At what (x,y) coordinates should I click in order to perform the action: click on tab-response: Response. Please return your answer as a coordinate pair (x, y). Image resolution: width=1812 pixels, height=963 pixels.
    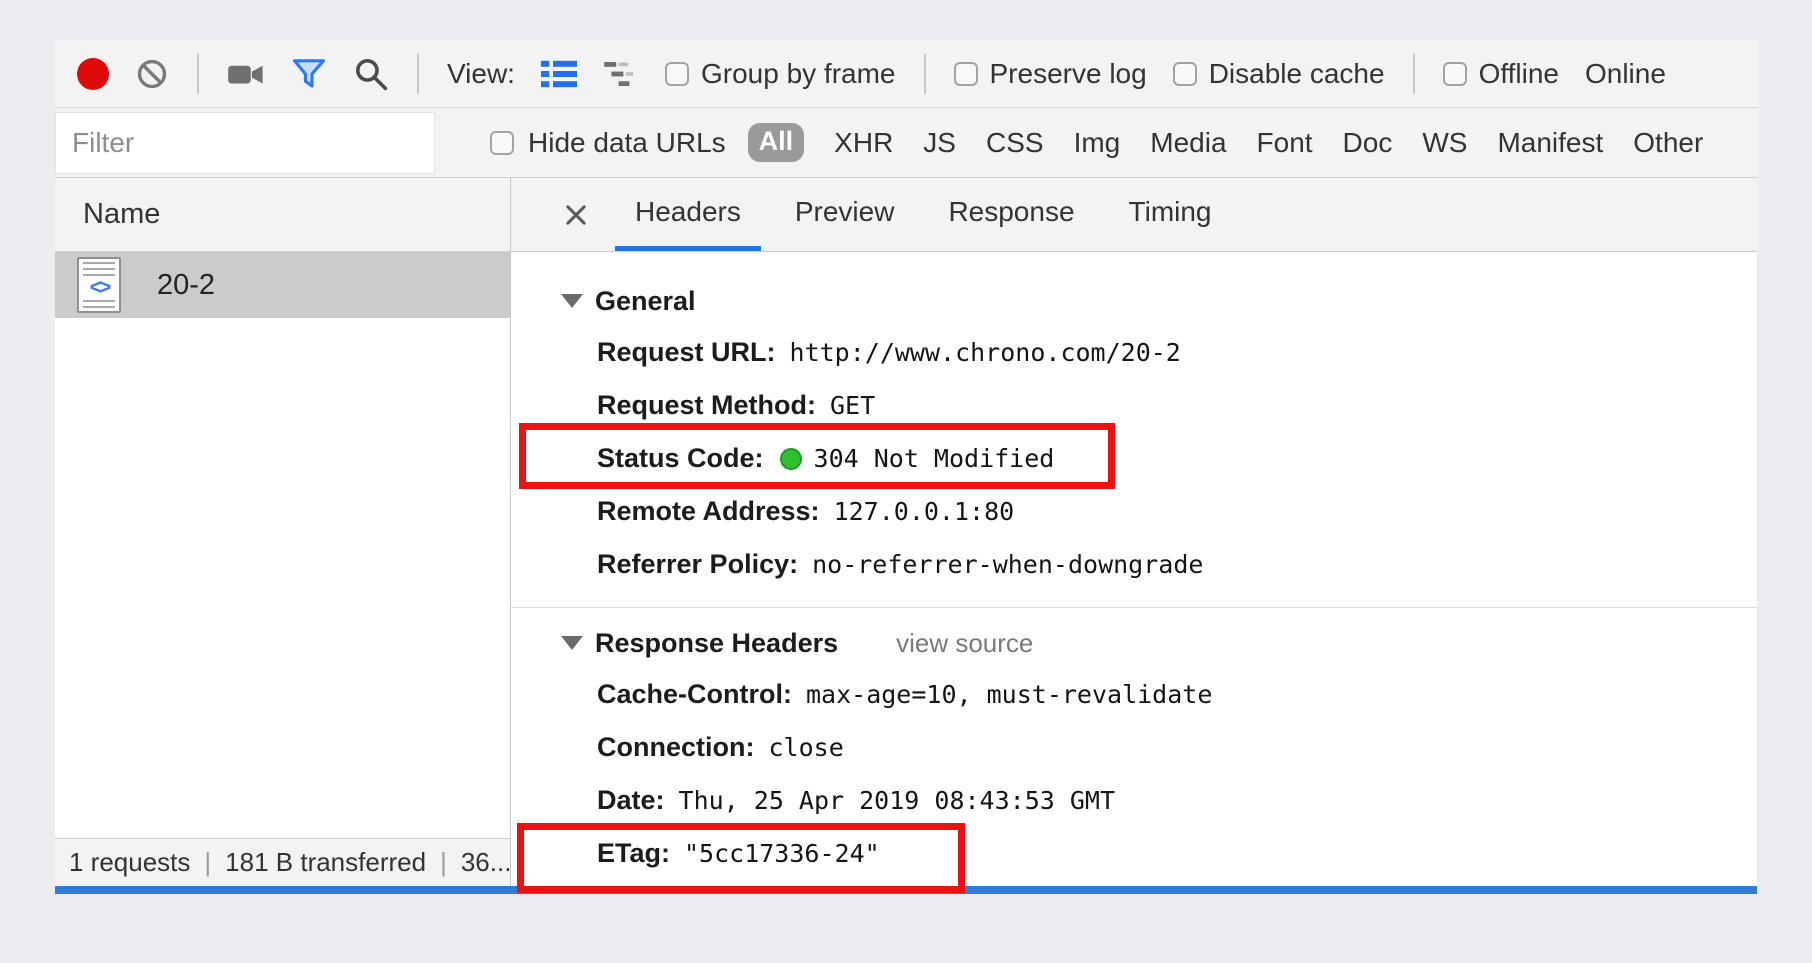
    Looking at the image, I should click on (1011, 214).